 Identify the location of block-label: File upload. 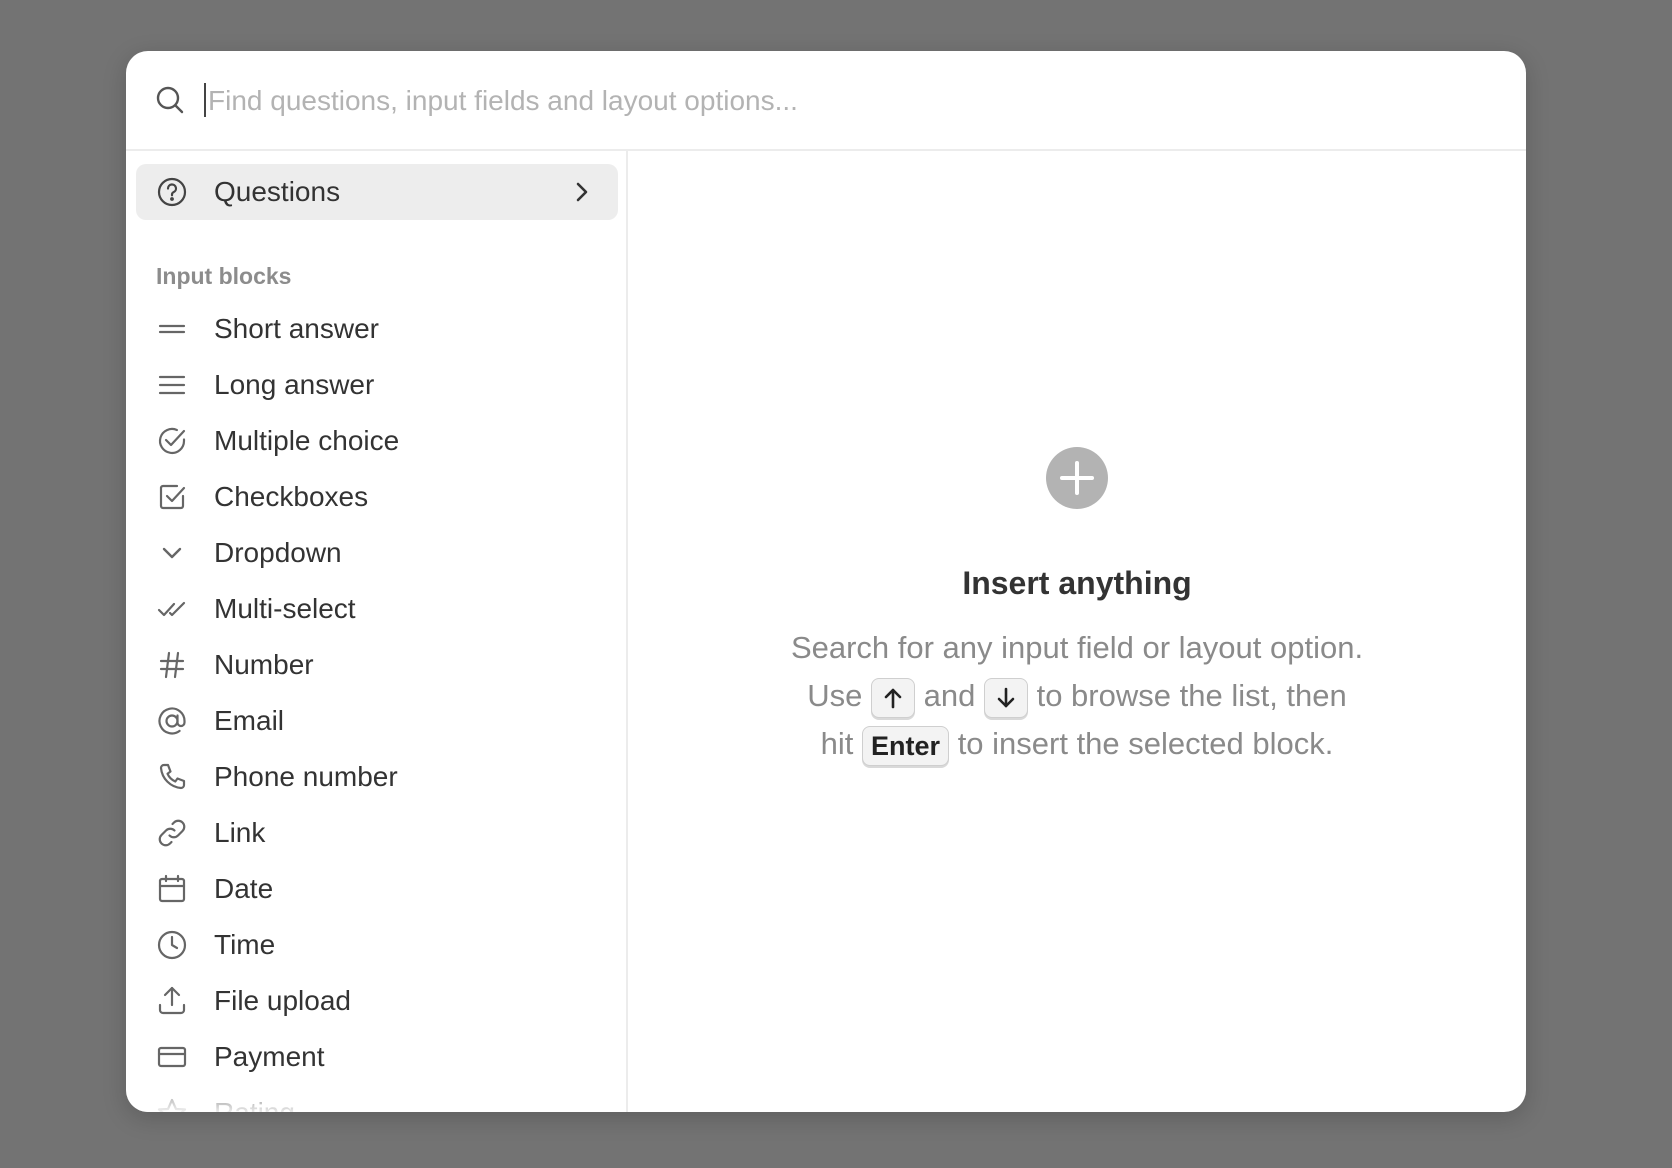
(282, 1000).